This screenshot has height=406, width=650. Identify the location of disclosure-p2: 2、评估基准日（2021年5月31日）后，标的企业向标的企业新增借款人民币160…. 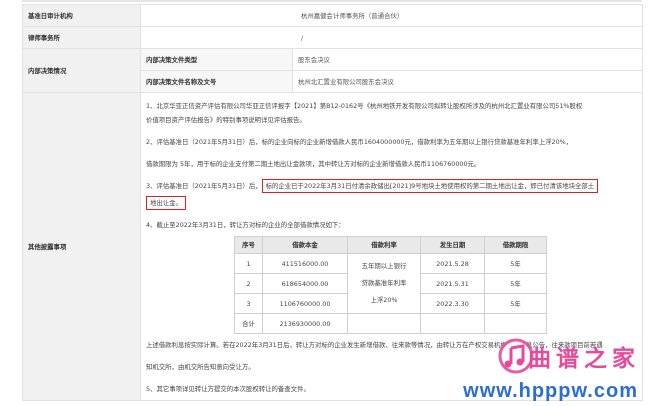
(359, 142).